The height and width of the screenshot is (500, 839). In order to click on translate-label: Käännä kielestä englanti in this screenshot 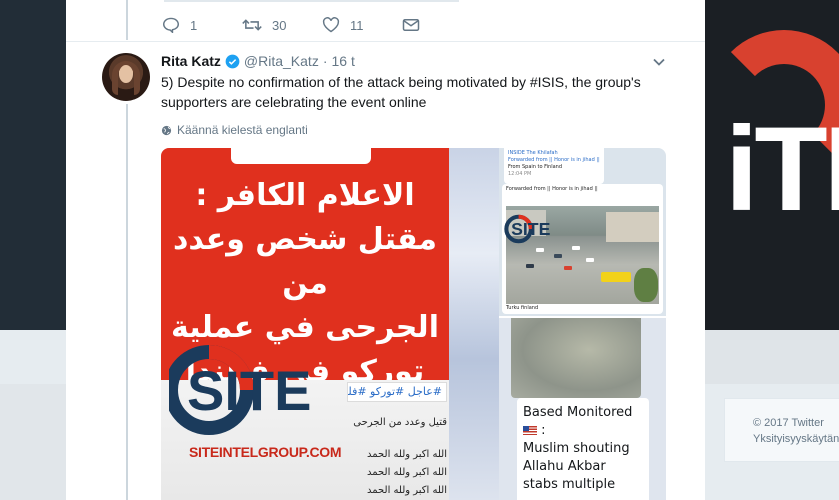, I will do `click(242, 130)`.